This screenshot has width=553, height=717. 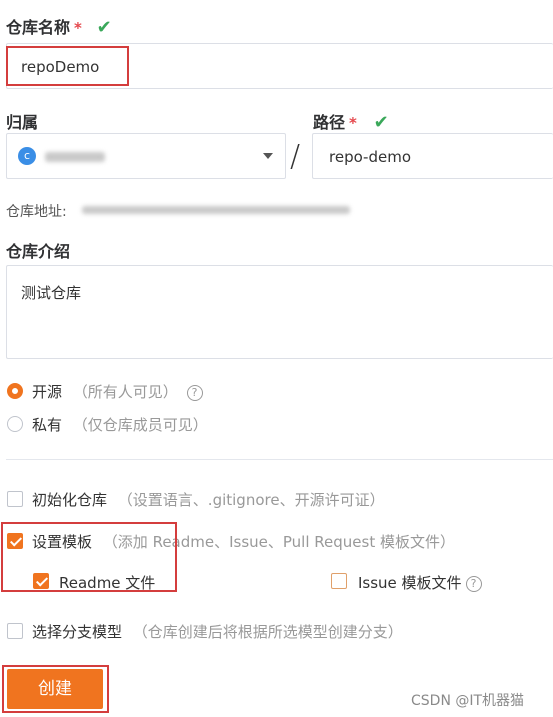 I want to click on private-radio, so click(x=15, y=424).